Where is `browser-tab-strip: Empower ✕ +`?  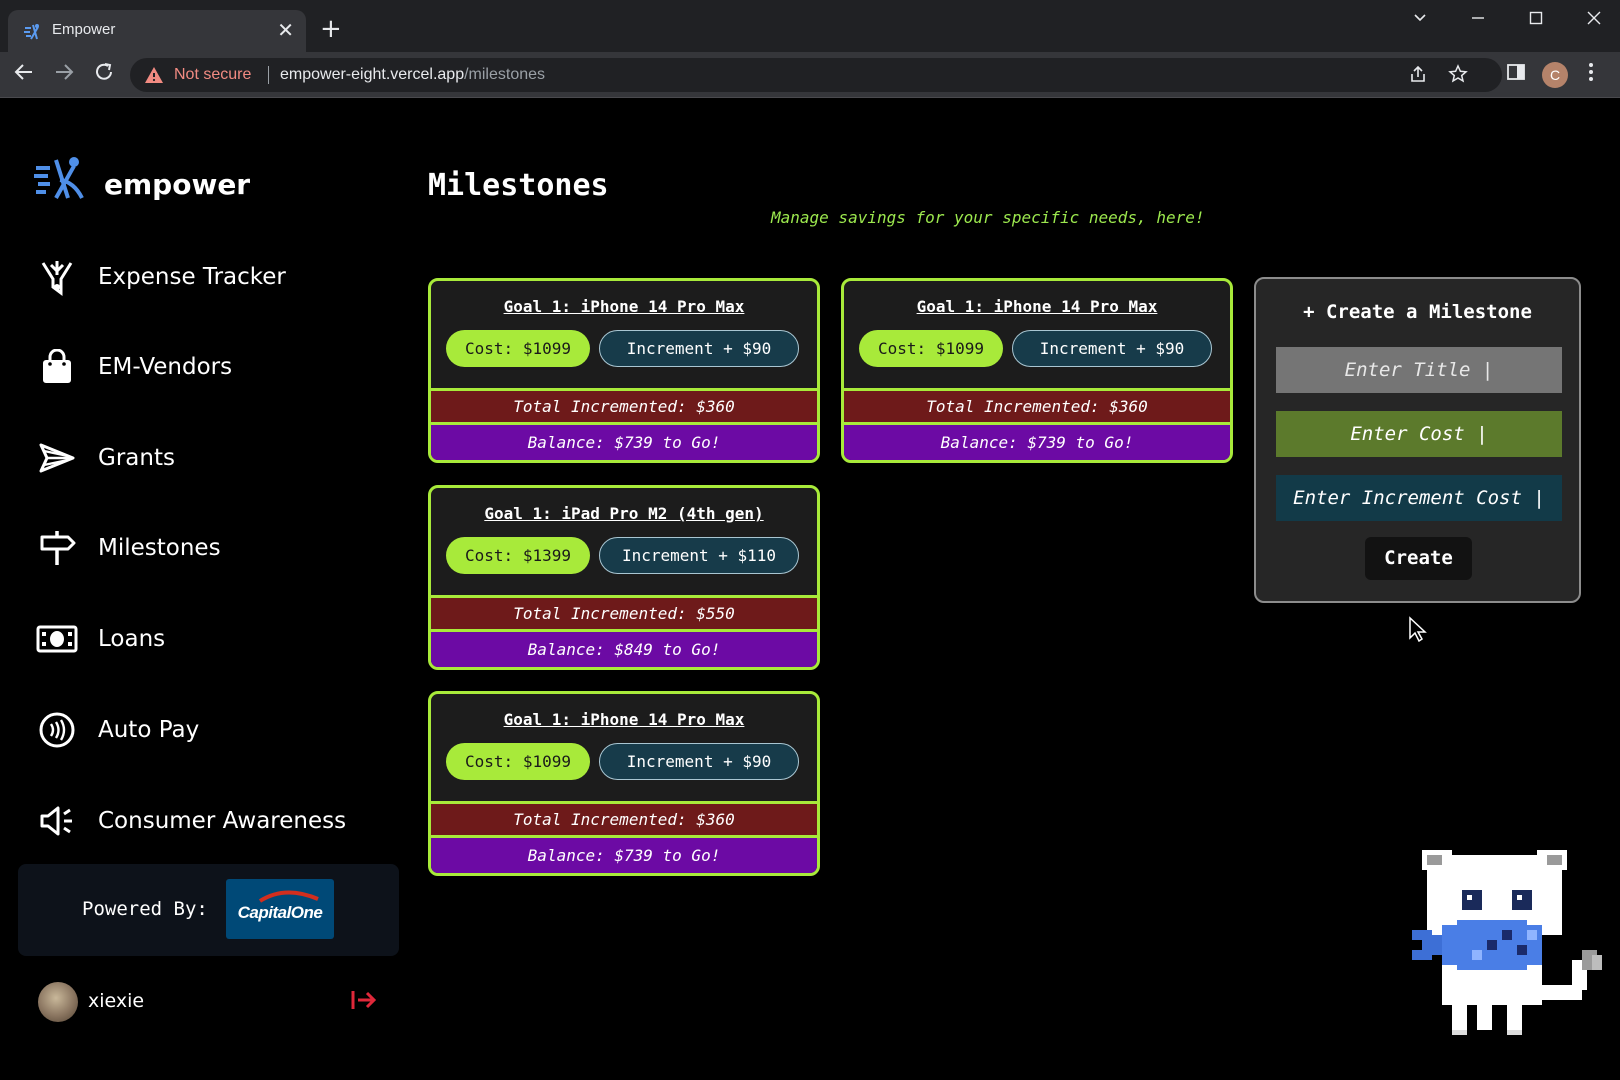
browser-tab-strip: Empower ✕ + is located at coordinates (810, 26).